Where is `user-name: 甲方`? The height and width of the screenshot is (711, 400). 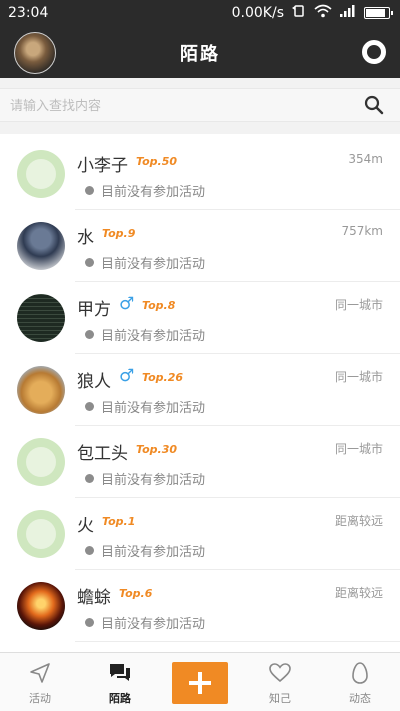
user-name: 甲方 is located at coordinates (94, 310).